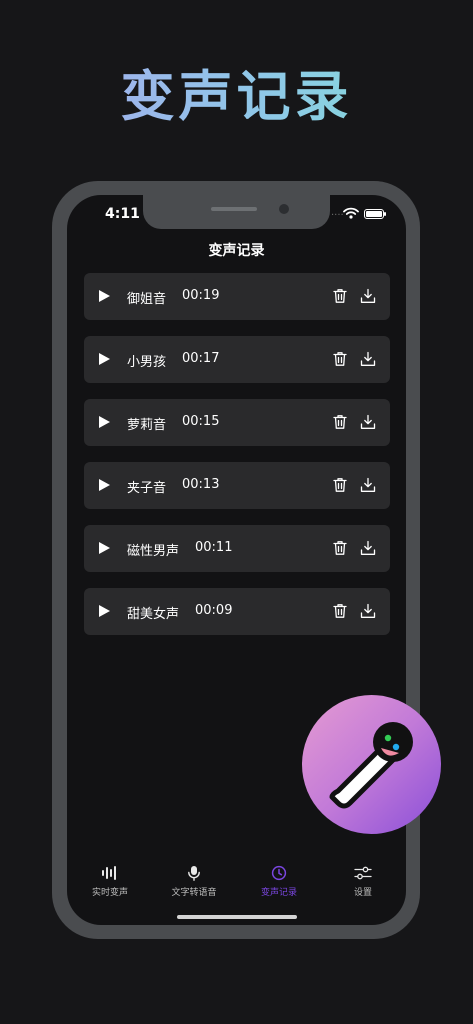  Describe the element at coordinates (284, 209) in the screenshot. I see `camera` at that location.